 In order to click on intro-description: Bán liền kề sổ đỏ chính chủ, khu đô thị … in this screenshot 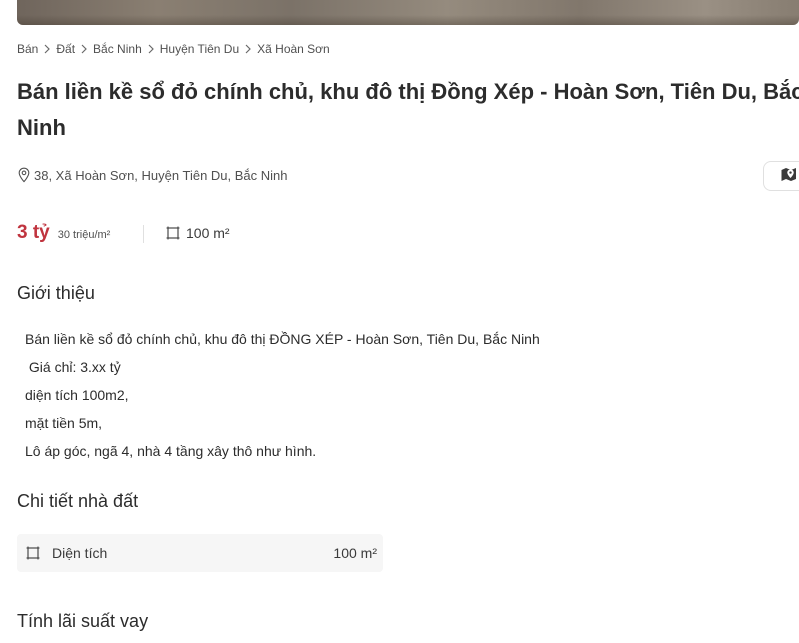, I will do `click(282, 395)`.